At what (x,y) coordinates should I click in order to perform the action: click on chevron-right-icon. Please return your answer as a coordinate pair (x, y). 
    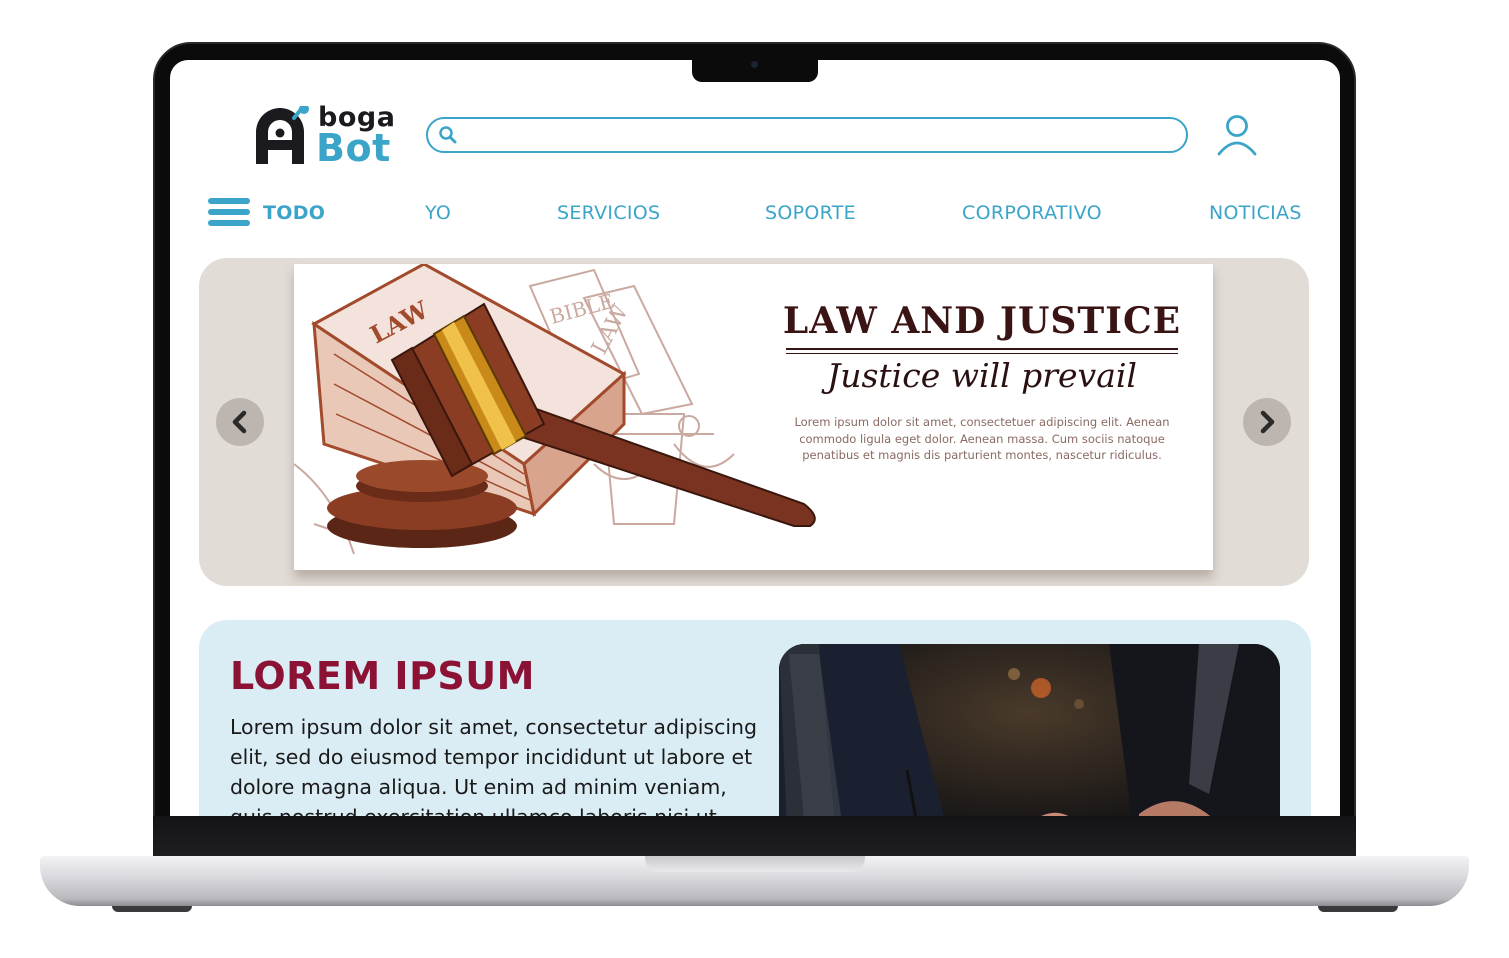
    Looking at the image, I should click on (1267, 422).